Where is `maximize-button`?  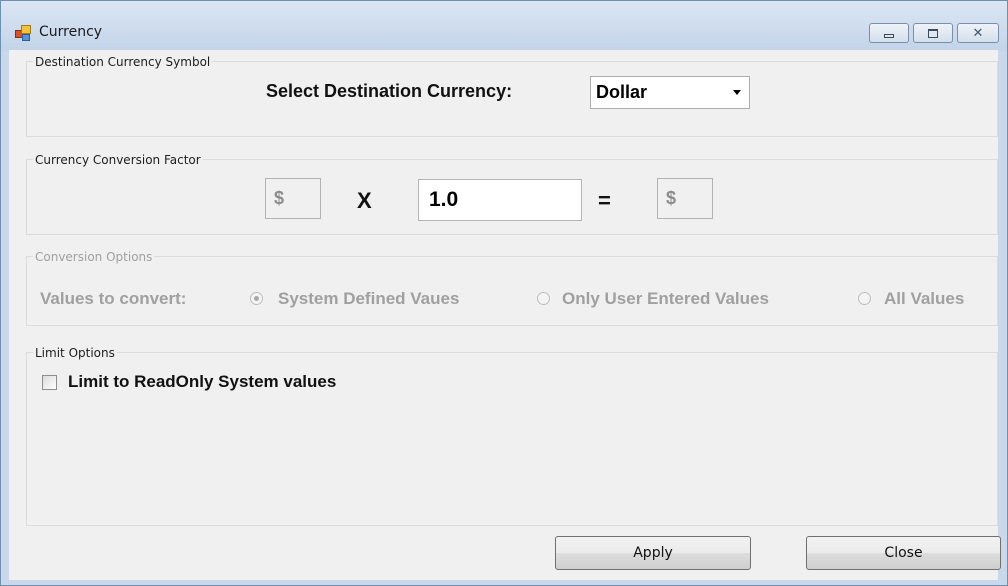 maximize-button is located at coordinates (933, 33).